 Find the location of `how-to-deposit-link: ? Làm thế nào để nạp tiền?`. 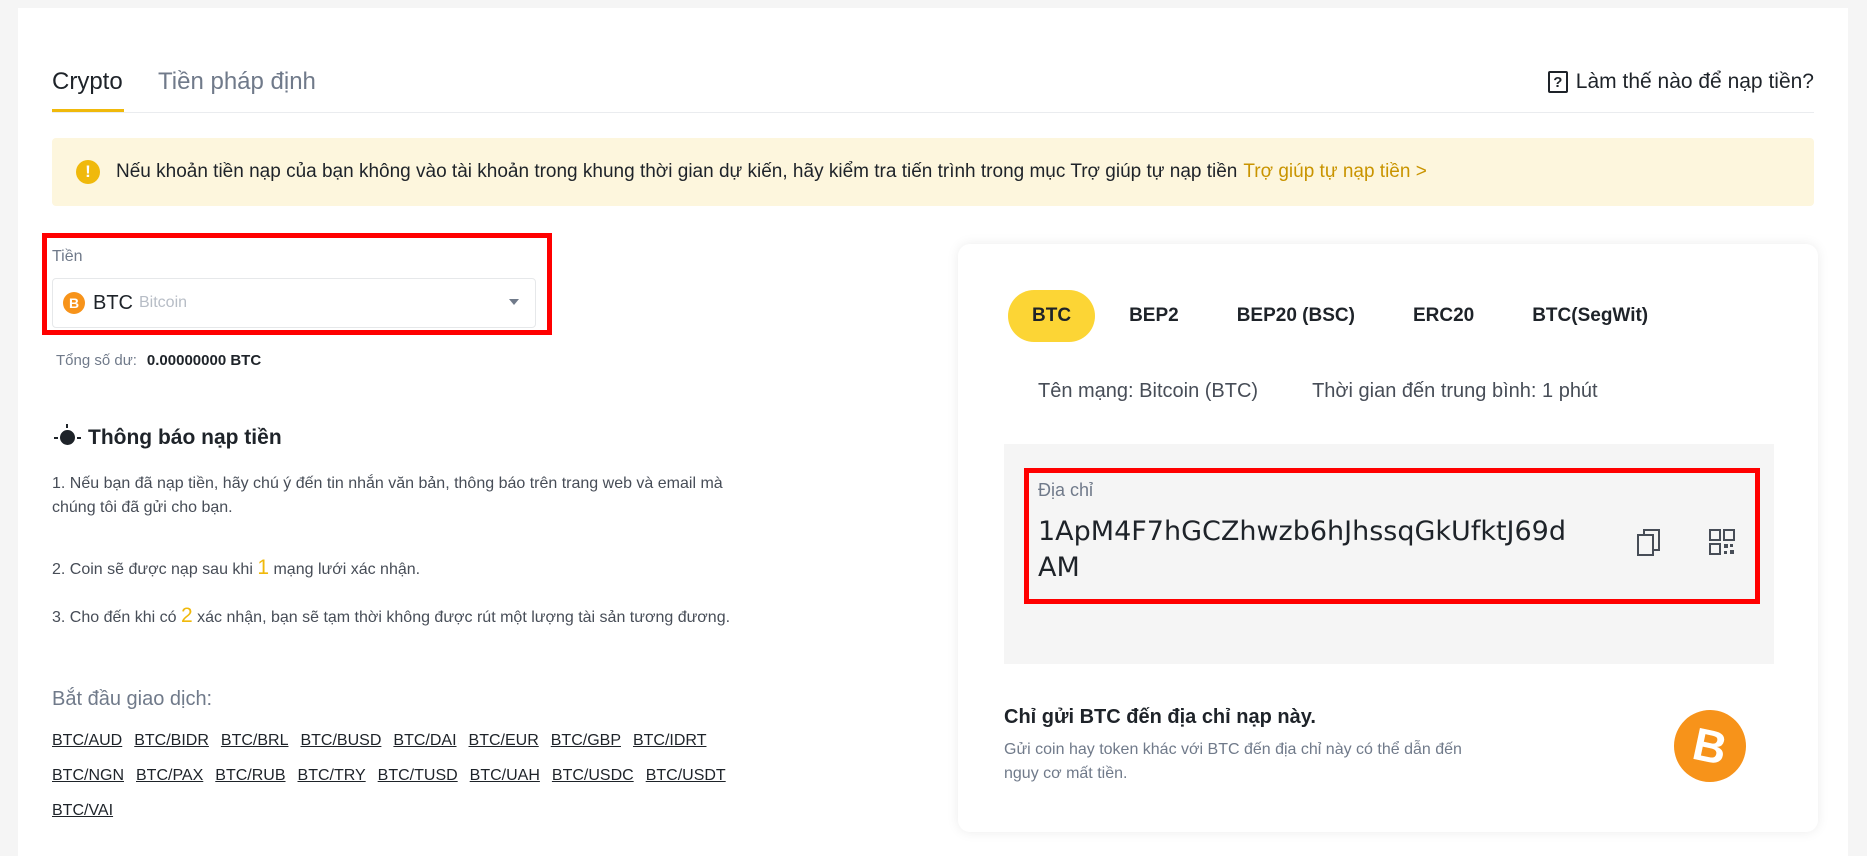

how-to-deposit-link: ? Làm thế nào để nạp tiền? is located at coordinates (1680, 82).